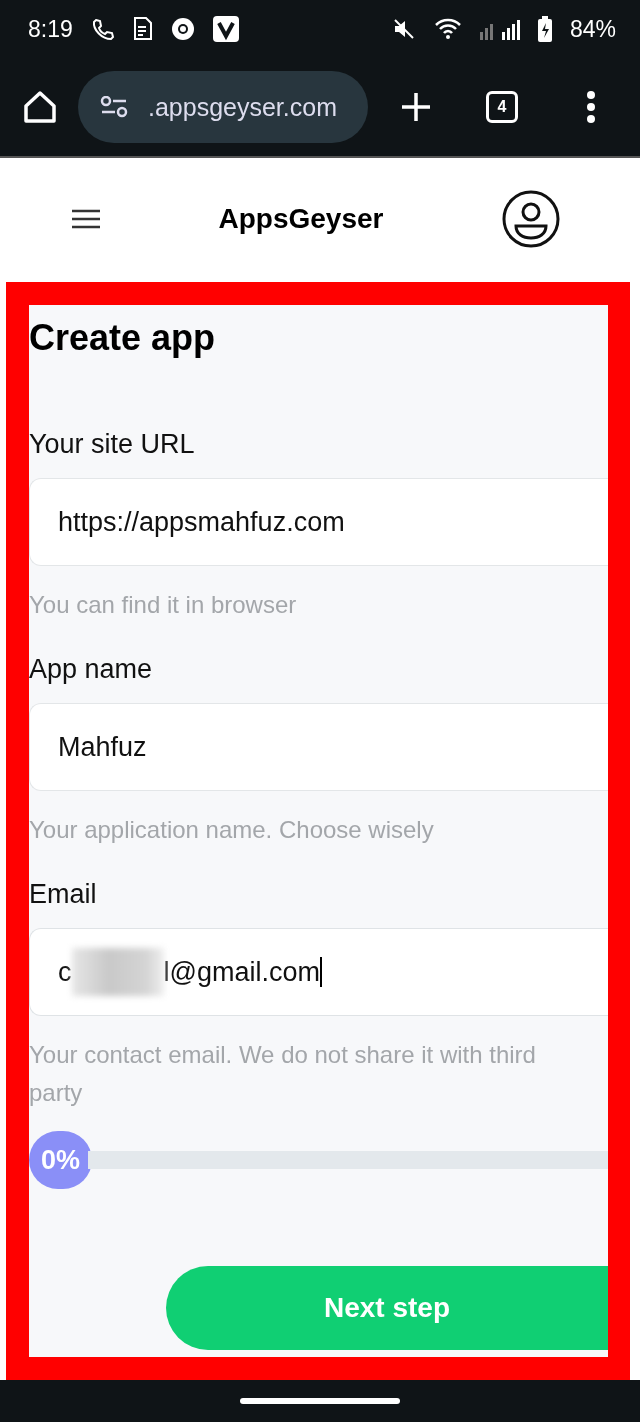 This screenshot has height=1422, width=640. Describe the element at coordinates (123, 338) in the screenshot. I see `page-title: Create app` at that location.